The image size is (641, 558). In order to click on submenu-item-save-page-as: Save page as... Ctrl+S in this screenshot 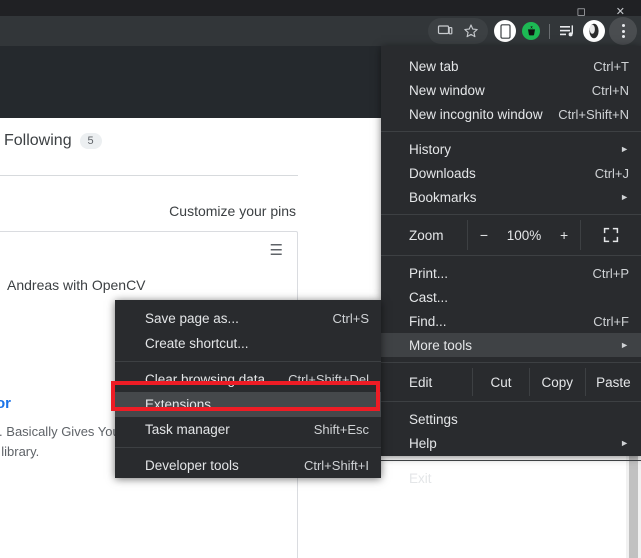, I will do `click(248, 318)`.